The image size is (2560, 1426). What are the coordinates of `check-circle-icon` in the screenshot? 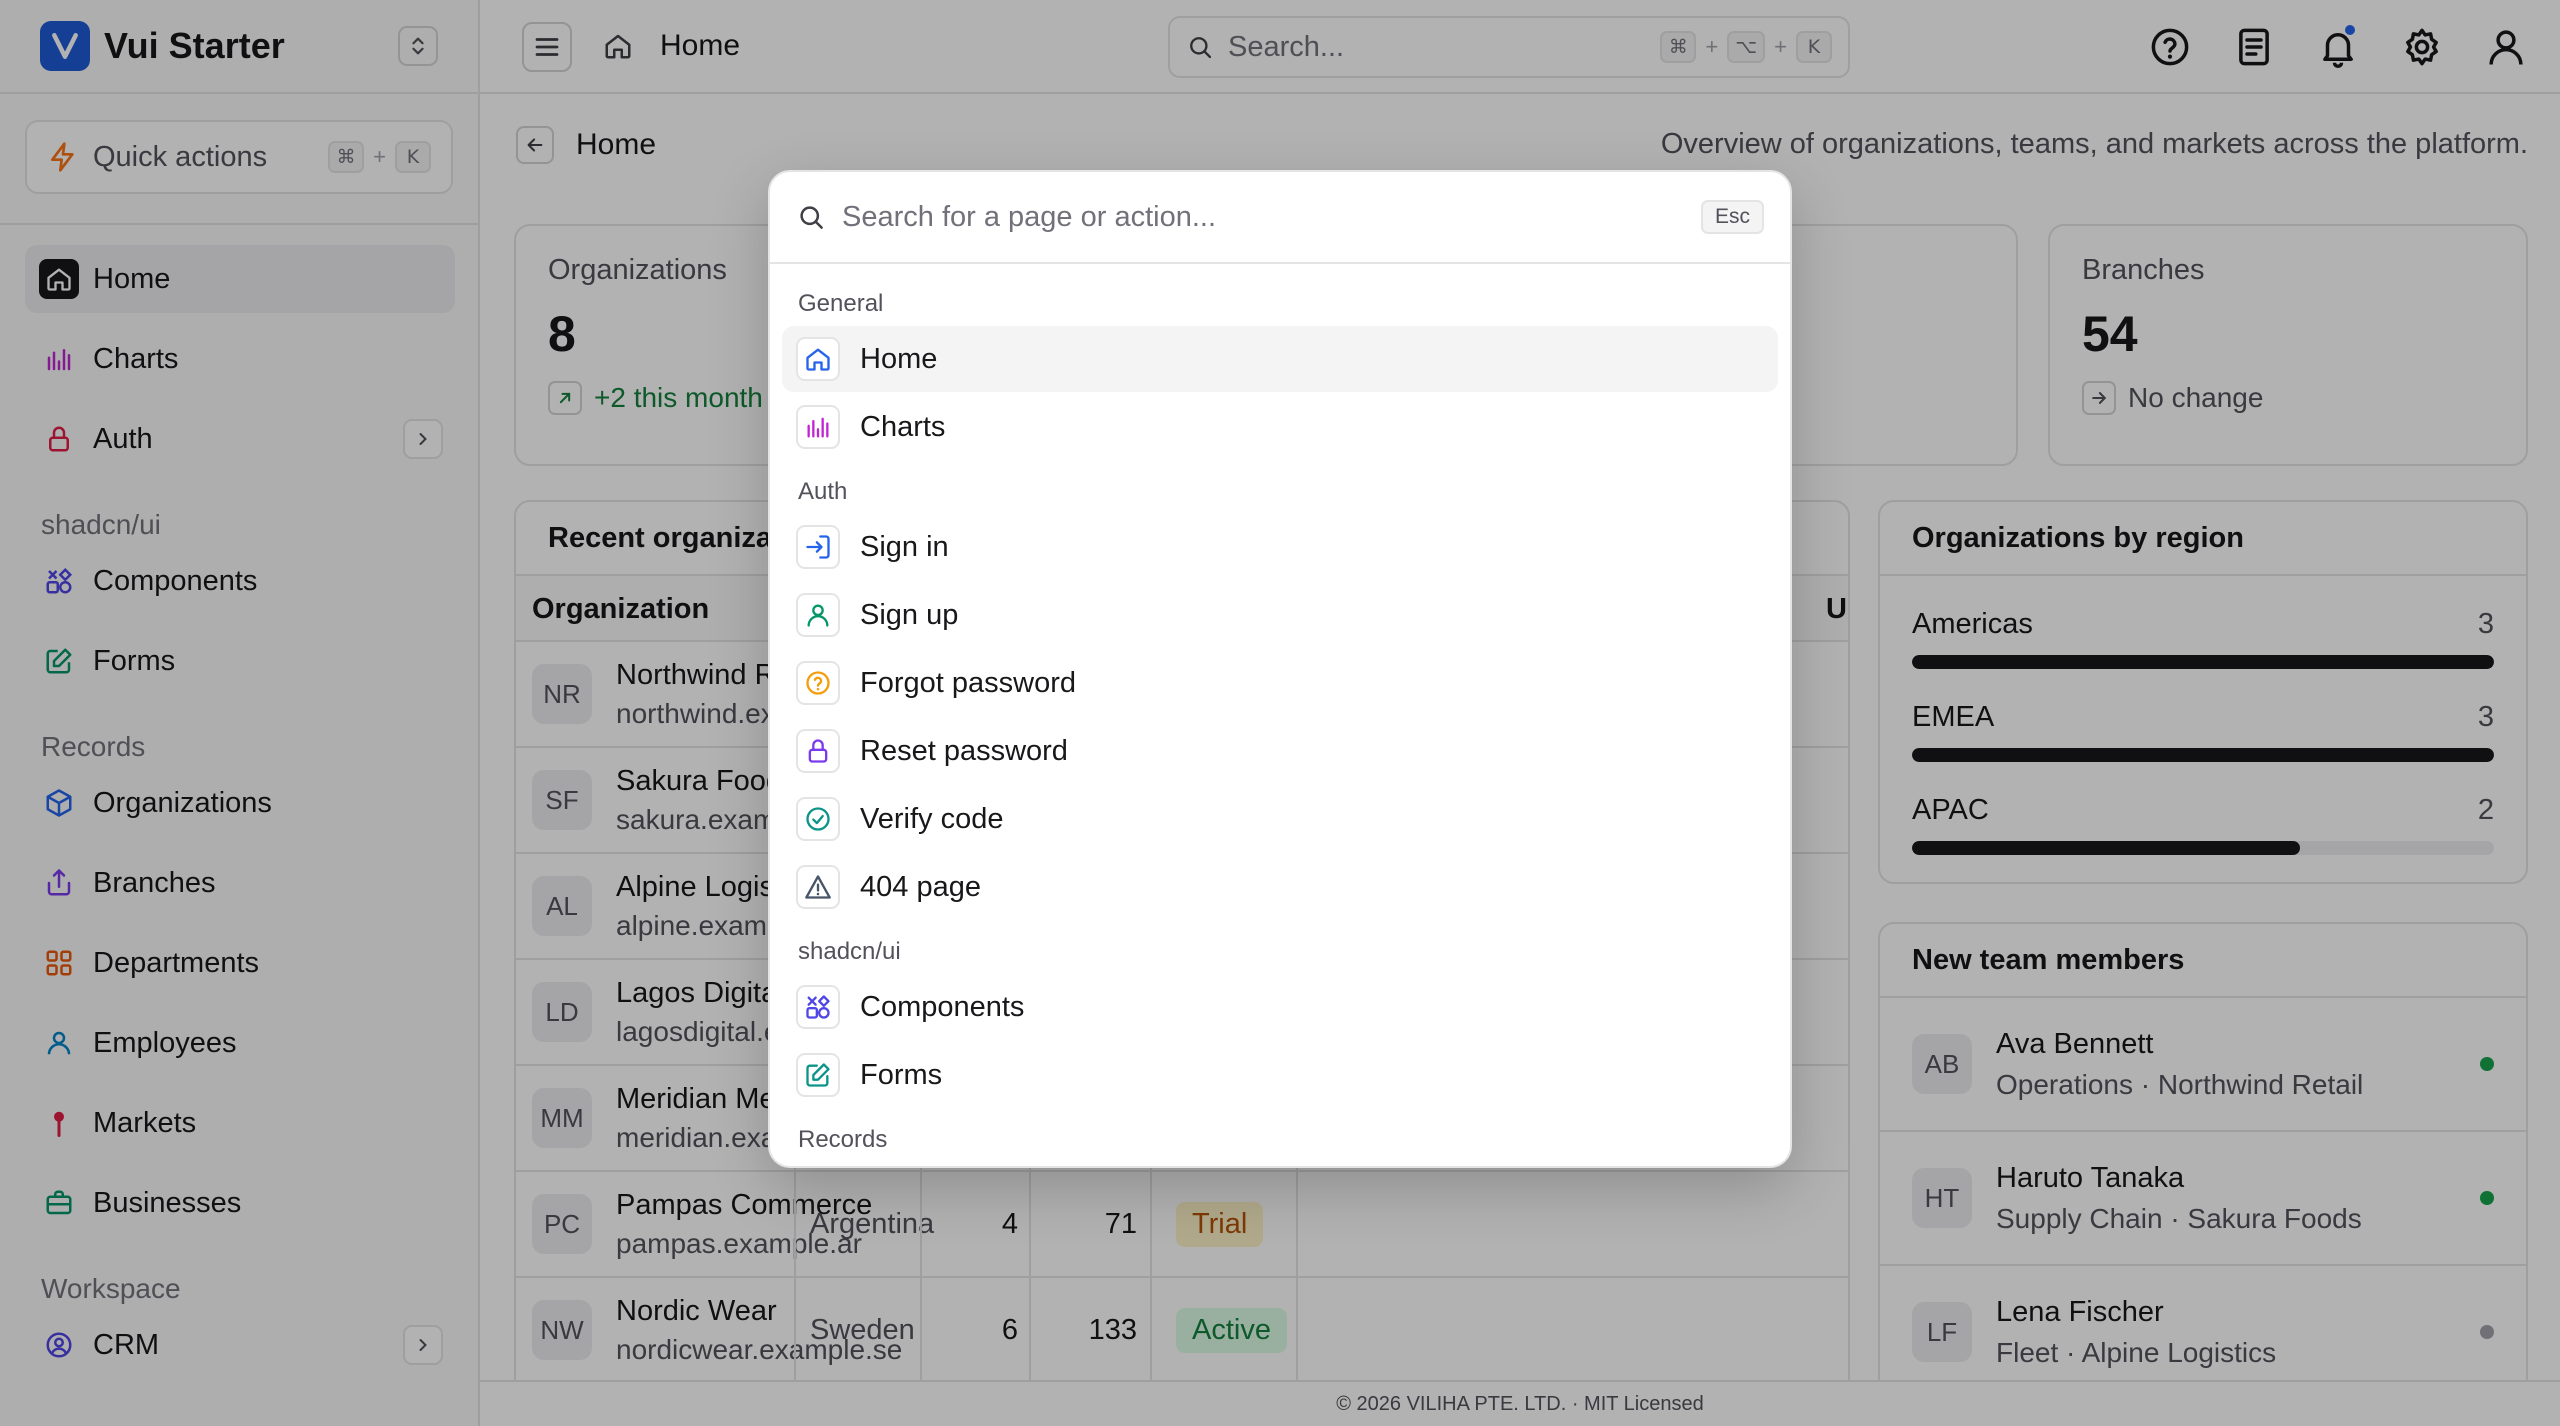 It's located at (818, 819).